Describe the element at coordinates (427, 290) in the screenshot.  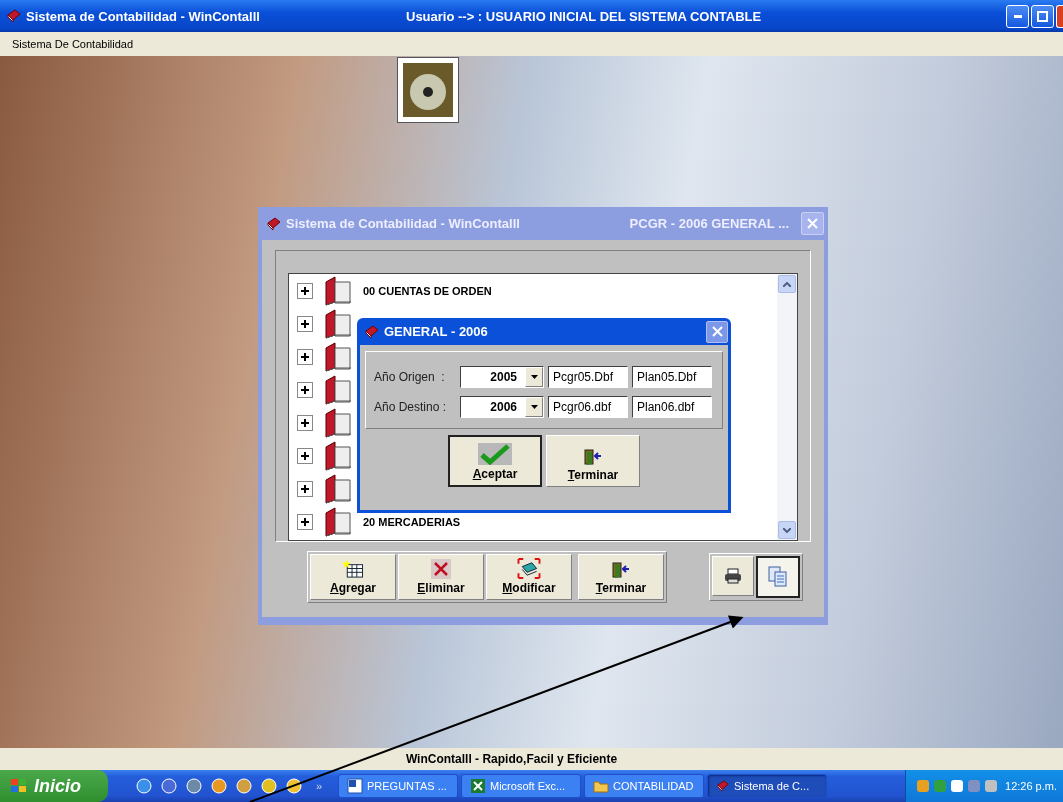
I see `tree-item: 00 CUENTAS DE ORDEN` at that location.